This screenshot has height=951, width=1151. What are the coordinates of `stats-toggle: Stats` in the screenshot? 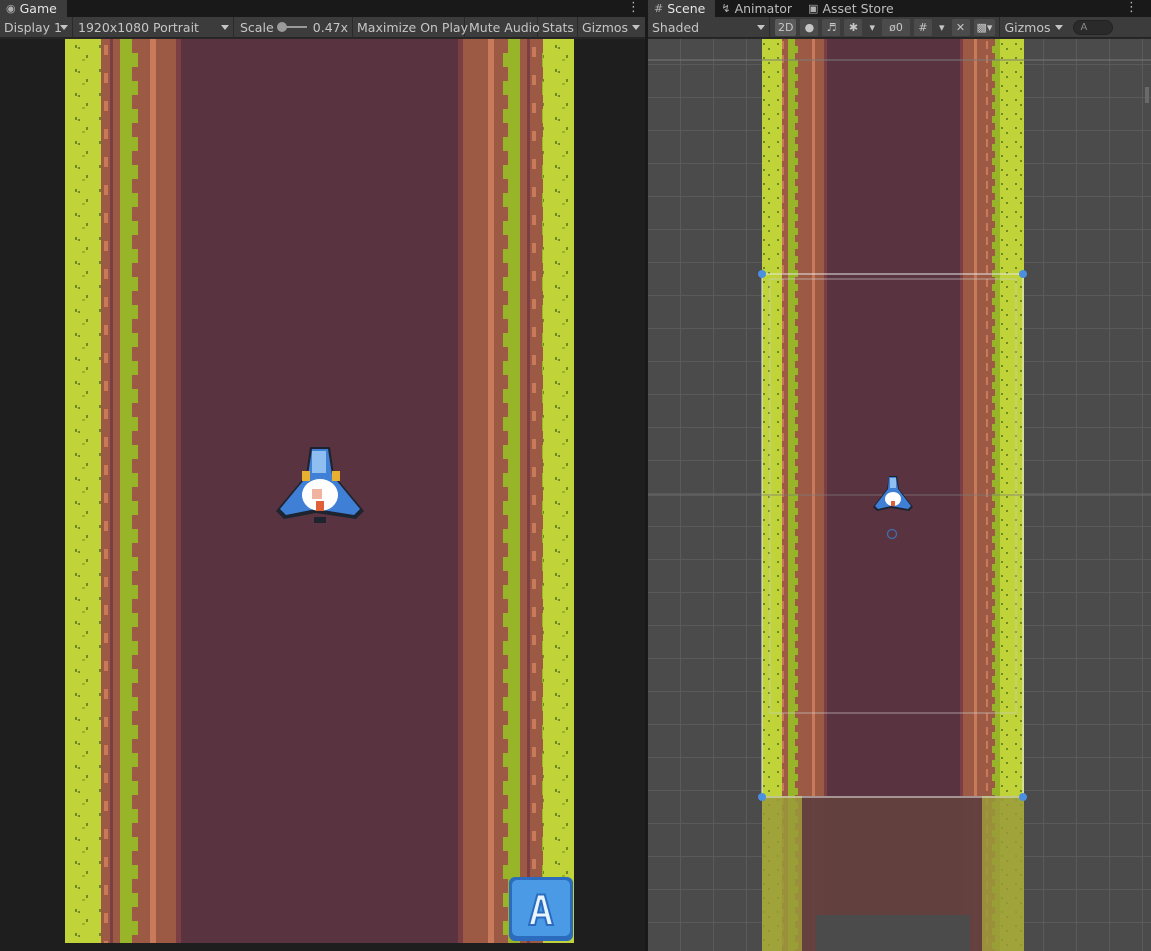 It's located at (558, 27).